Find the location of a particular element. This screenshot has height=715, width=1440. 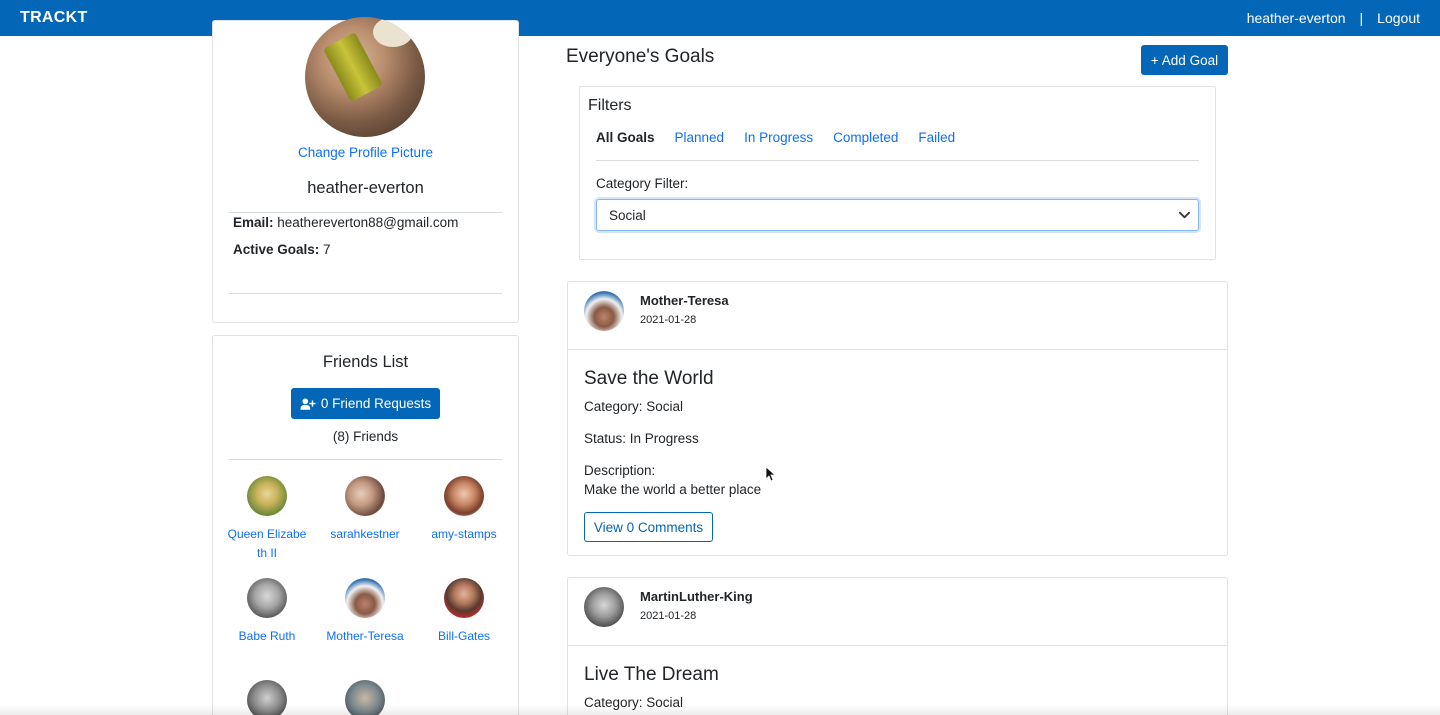

logout-link: Logout is located at coordinates (1398, 18).